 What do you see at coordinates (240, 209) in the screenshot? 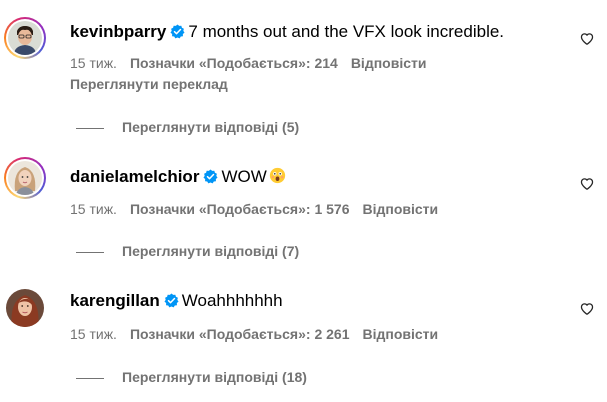
I see `likes-count-button: Позначки «Подобається»: 1 576` at bounding box center [240, 209].